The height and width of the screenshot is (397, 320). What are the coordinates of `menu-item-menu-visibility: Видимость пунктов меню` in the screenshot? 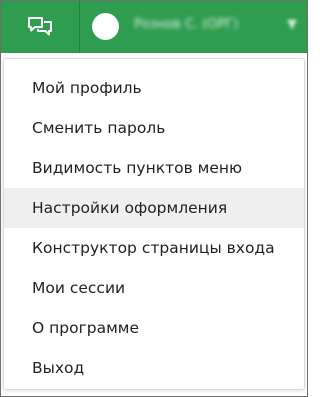 It's located at (154, 168).